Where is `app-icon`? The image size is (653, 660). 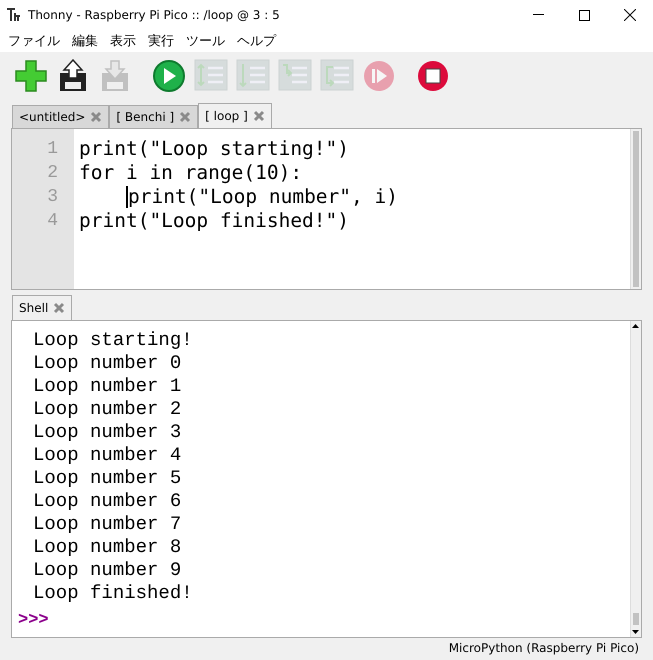
app-icon is located at coordinates (14, 15).